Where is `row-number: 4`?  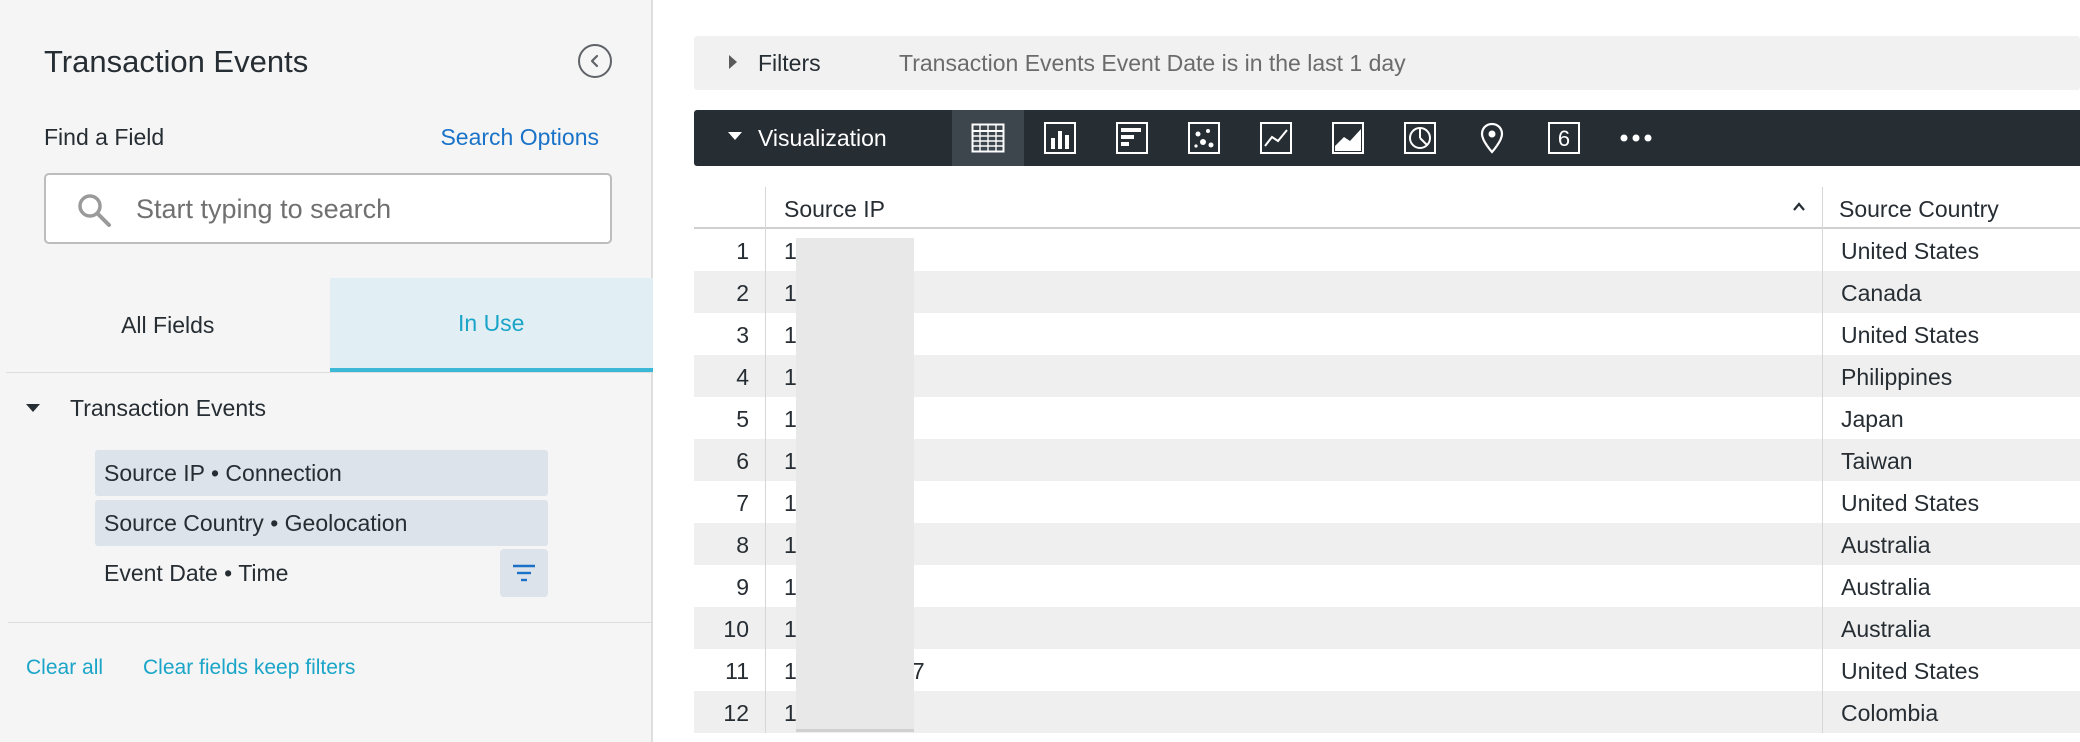
row-number: 4 is located at coordinates (730, 376).